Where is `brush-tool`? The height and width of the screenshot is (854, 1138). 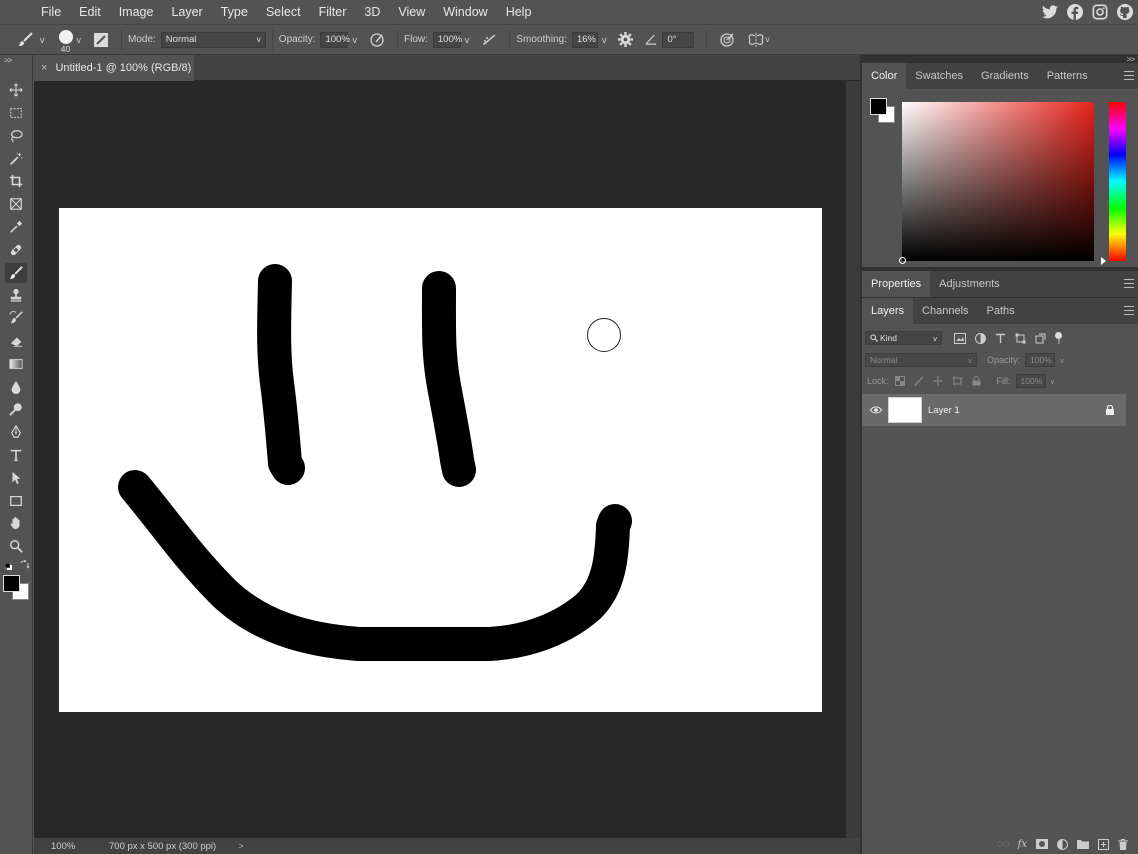 brush-tool is located at coordinates (16, 273).